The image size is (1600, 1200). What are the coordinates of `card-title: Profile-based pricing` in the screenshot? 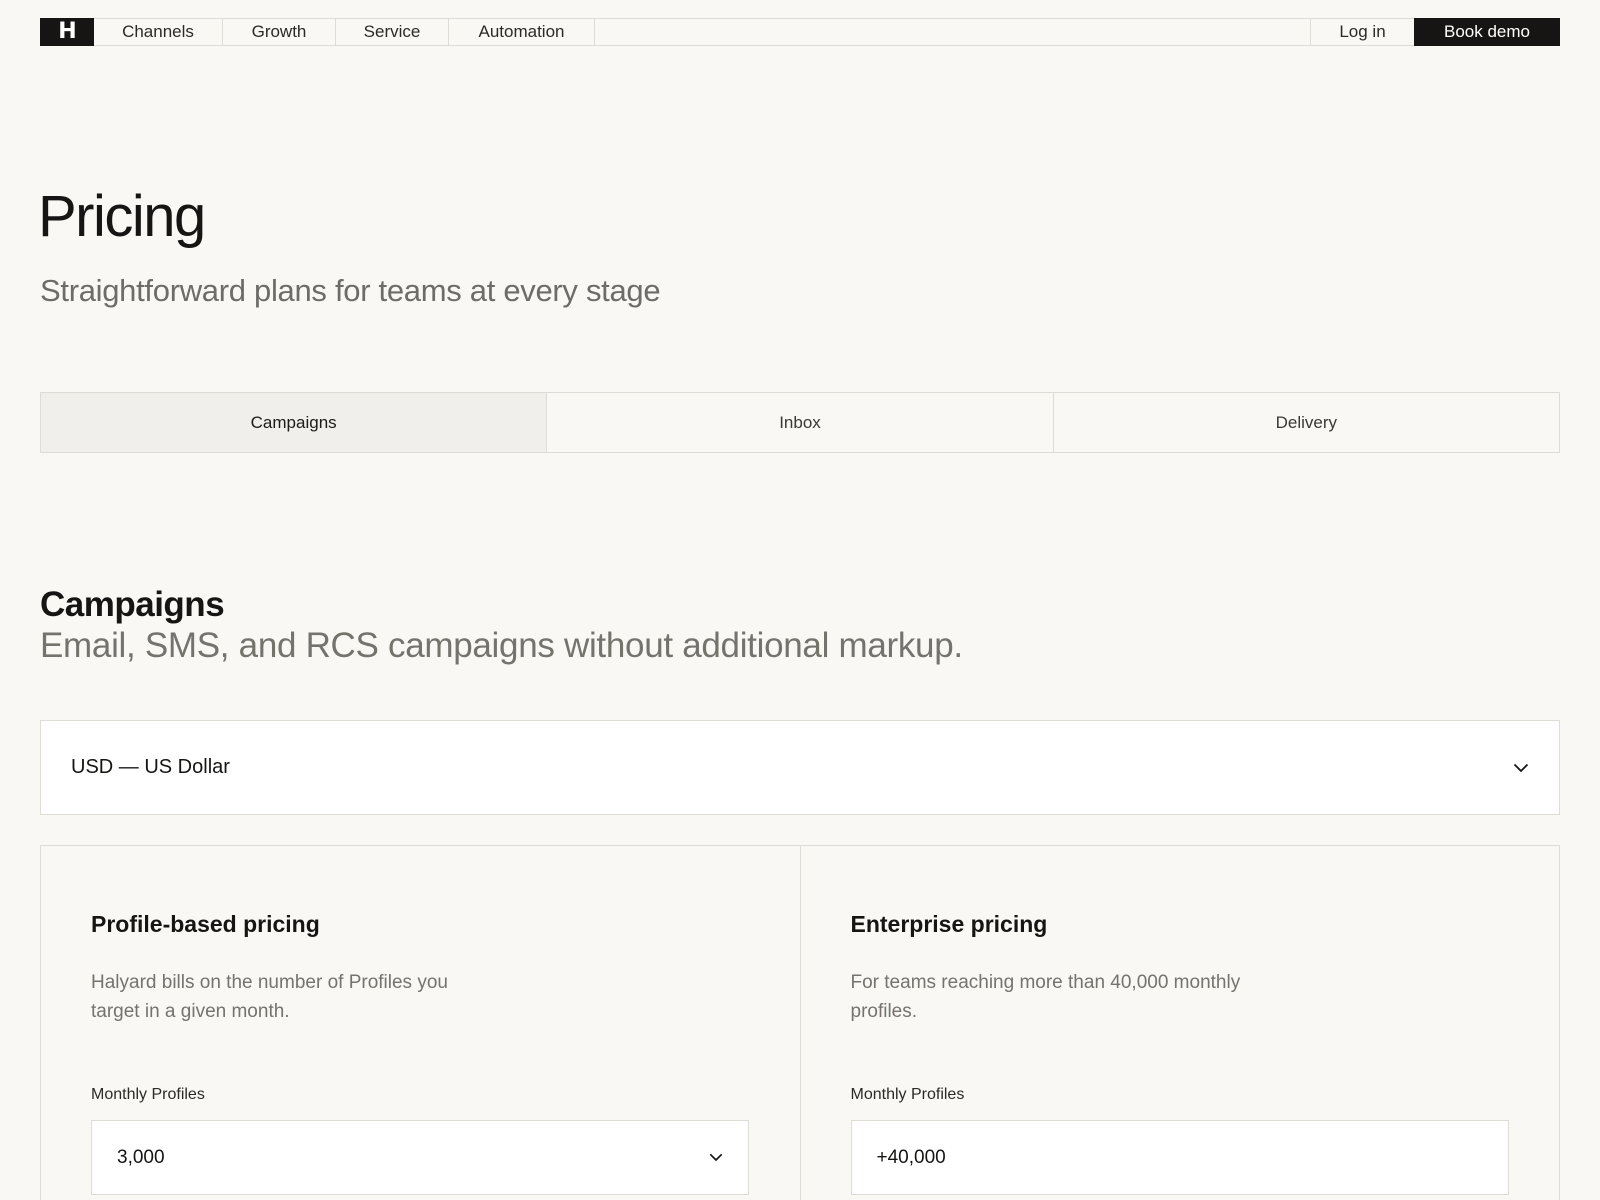 It's located at (205, 924).